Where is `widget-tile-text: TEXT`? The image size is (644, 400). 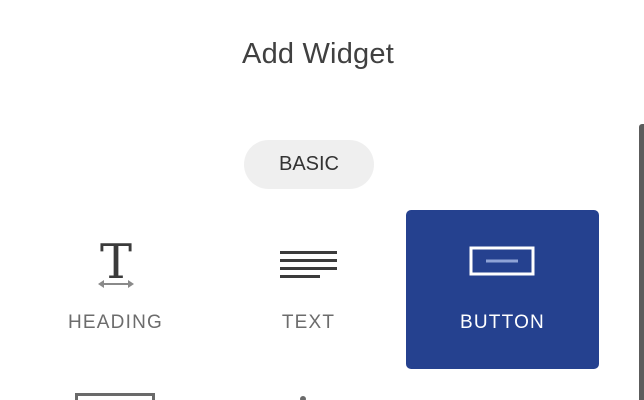
widget-tile-text: TEXT is located at coordinates (308, 289).